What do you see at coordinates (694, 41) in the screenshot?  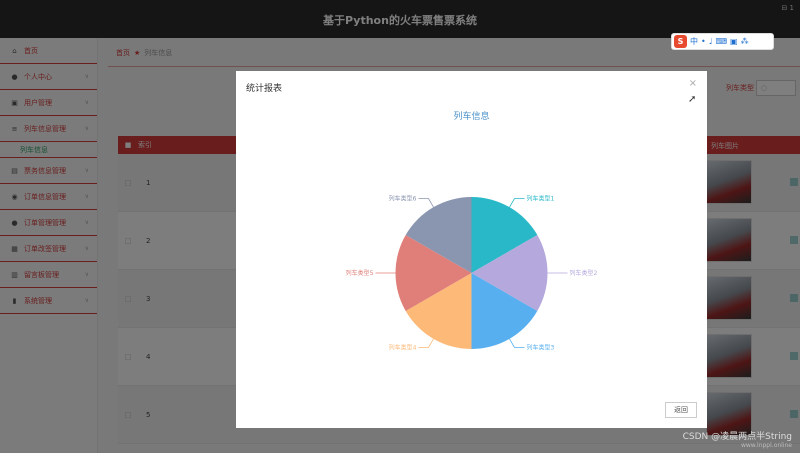 I see `ime-tool-icon: 中` at bounding box center [694, 41].